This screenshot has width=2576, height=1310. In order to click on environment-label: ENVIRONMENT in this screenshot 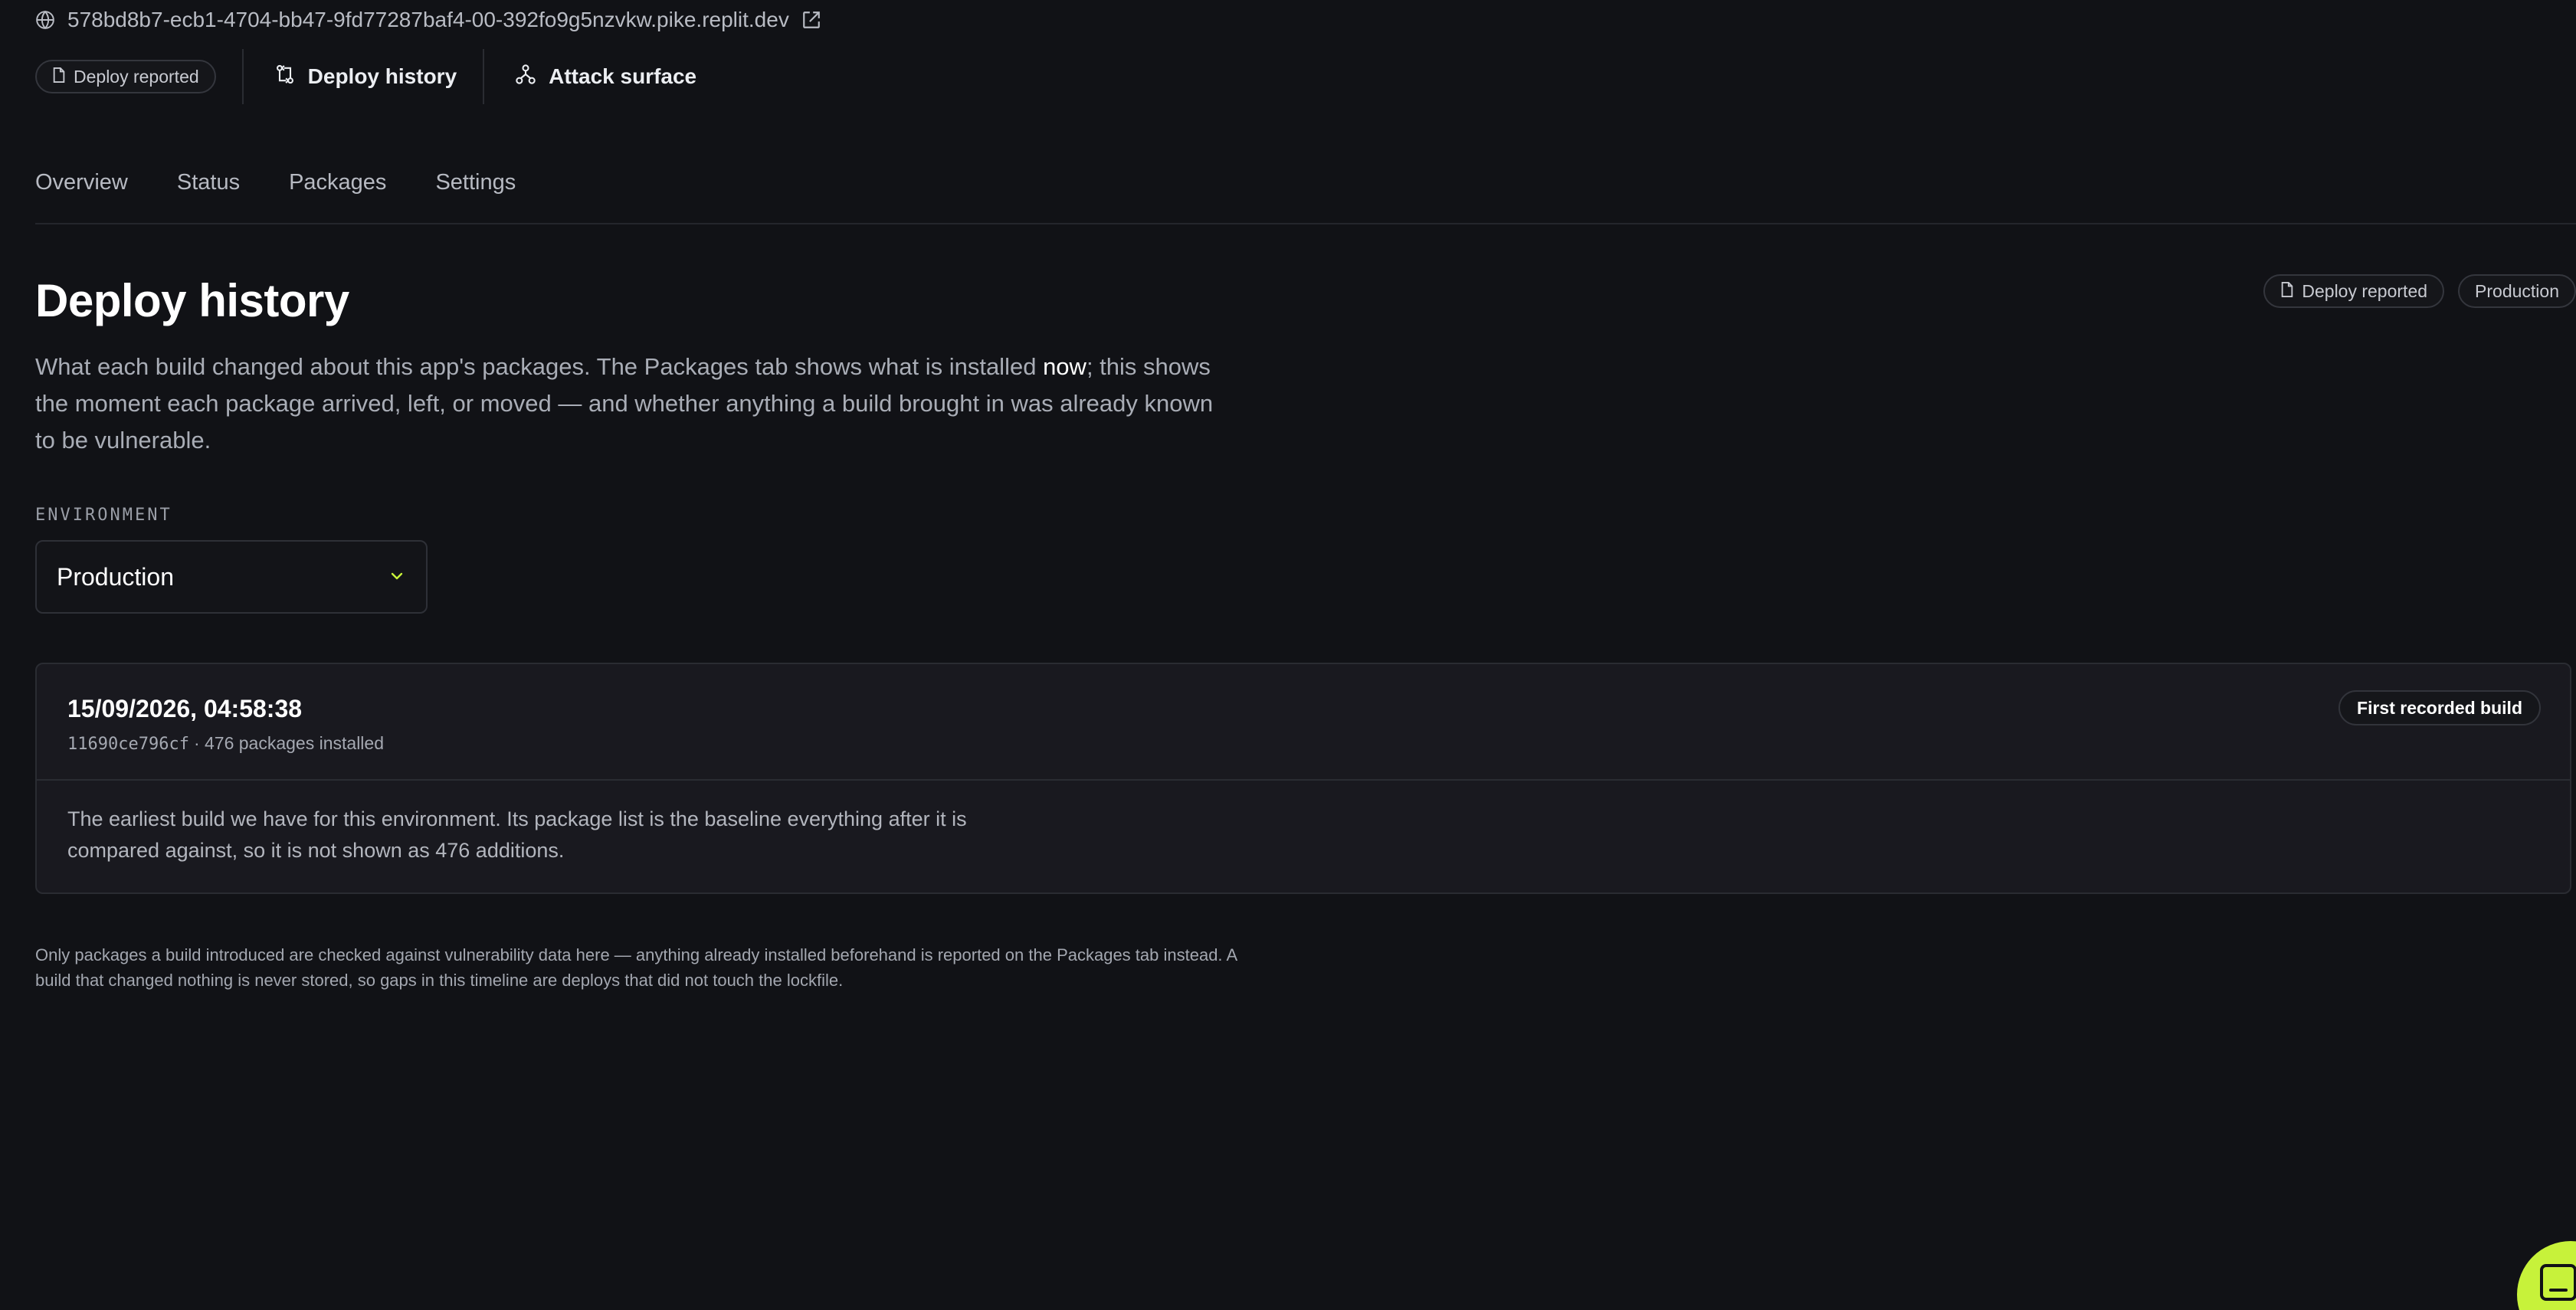, I will do `click(103, 515)`.